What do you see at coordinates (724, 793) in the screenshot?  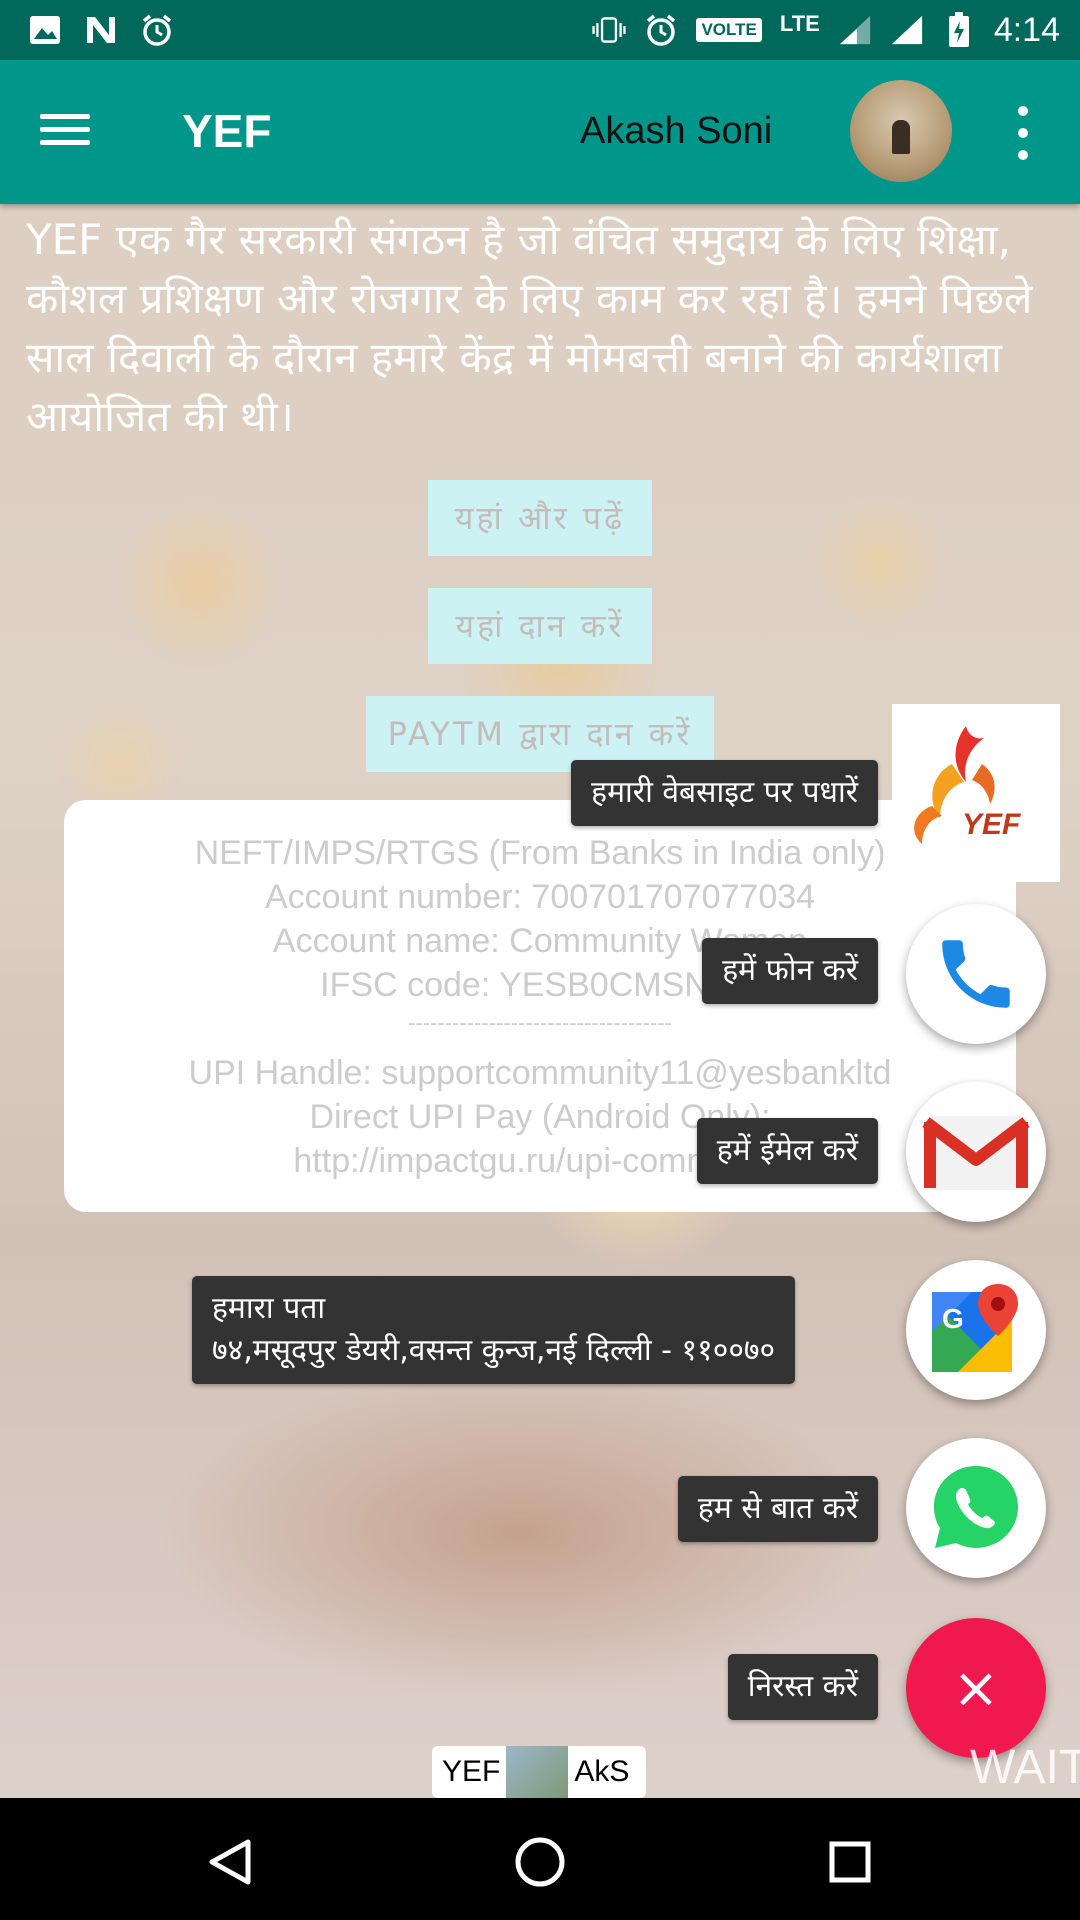 I see `website-label: हमारी वेबसाइट पर पधारें` at bounding box center [724, 793].